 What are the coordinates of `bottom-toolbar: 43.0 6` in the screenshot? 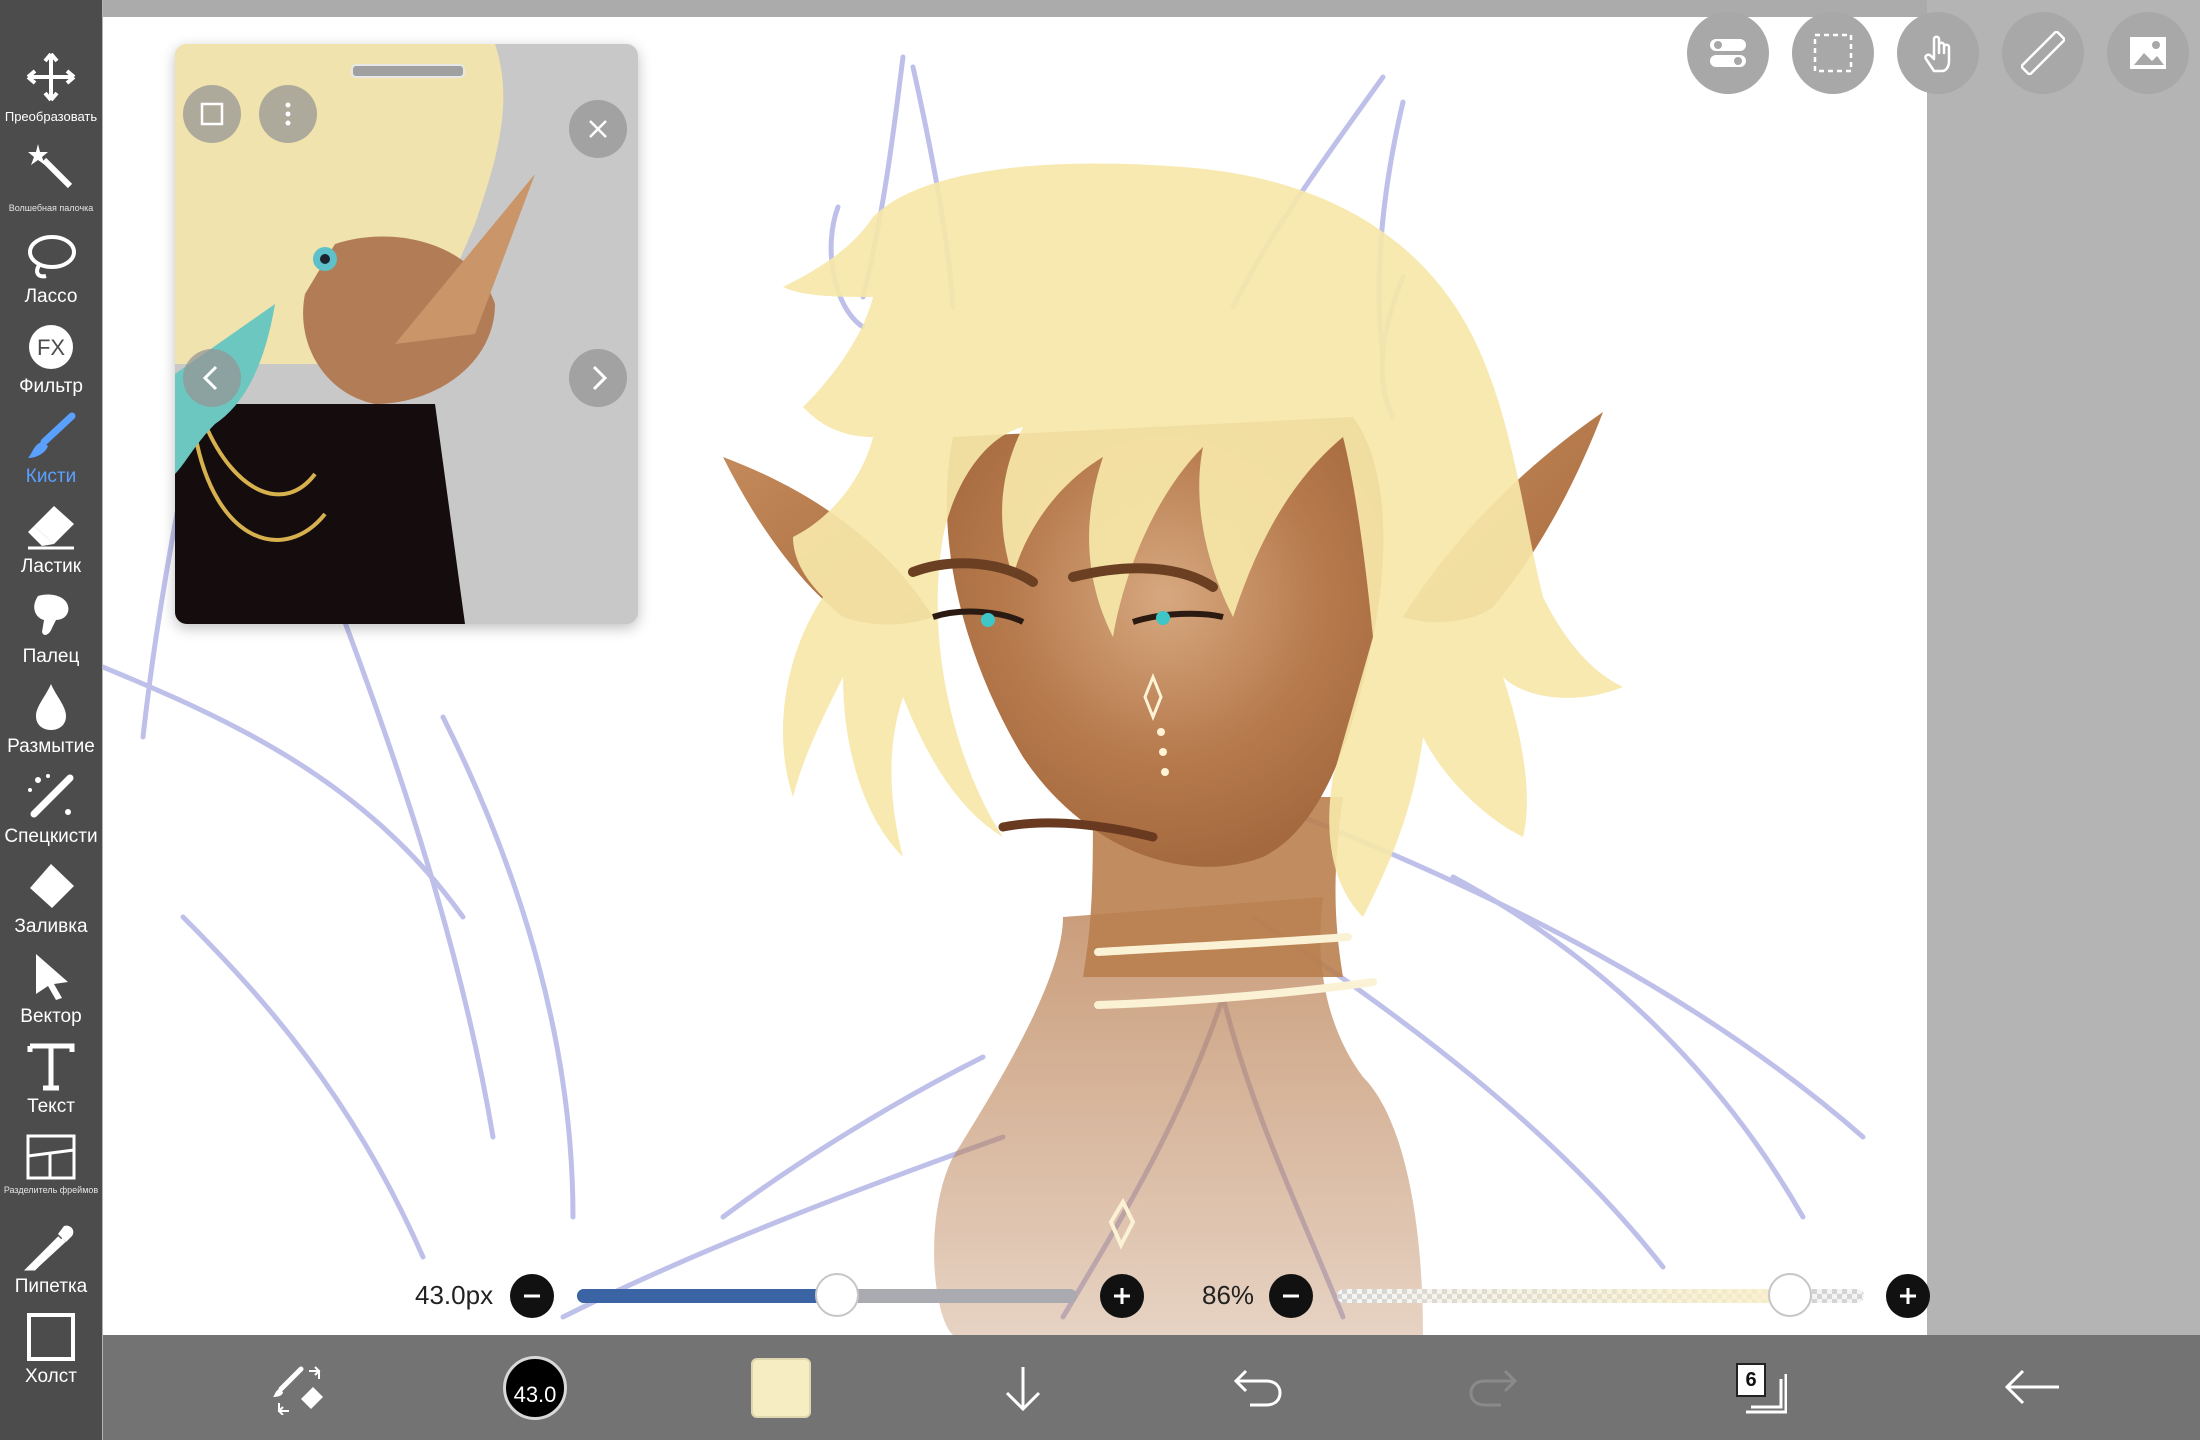 It's located at (1151, 1387).